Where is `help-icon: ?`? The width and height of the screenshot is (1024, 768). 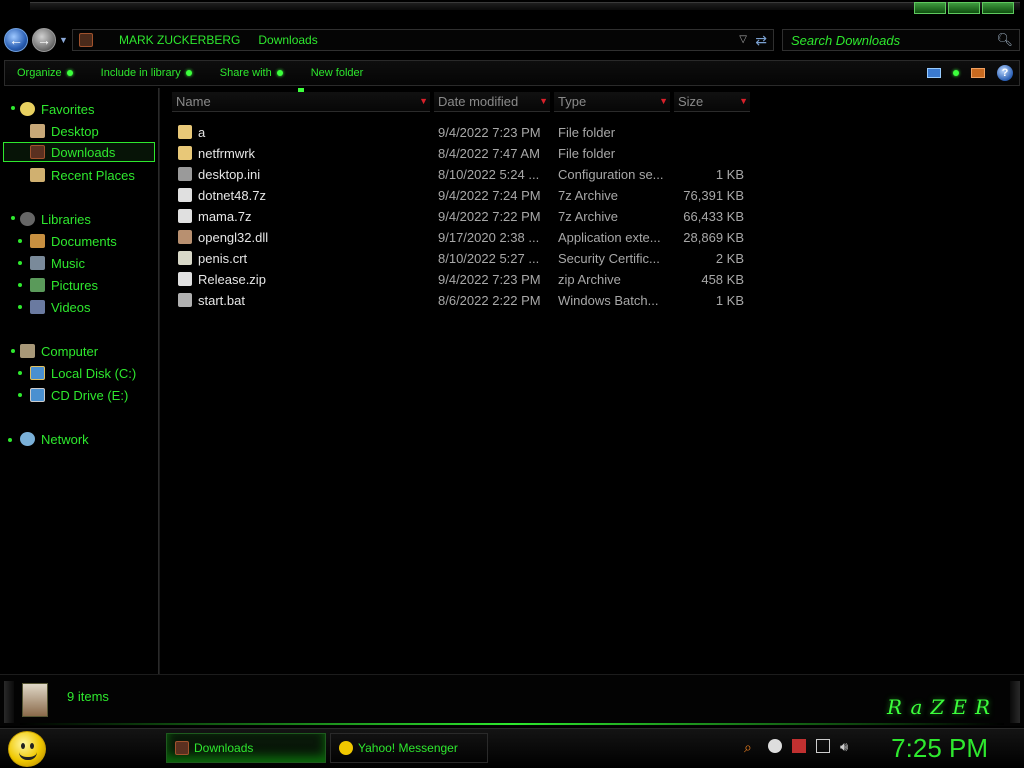 help-icon: ? is located at coordinates (1005, 73).